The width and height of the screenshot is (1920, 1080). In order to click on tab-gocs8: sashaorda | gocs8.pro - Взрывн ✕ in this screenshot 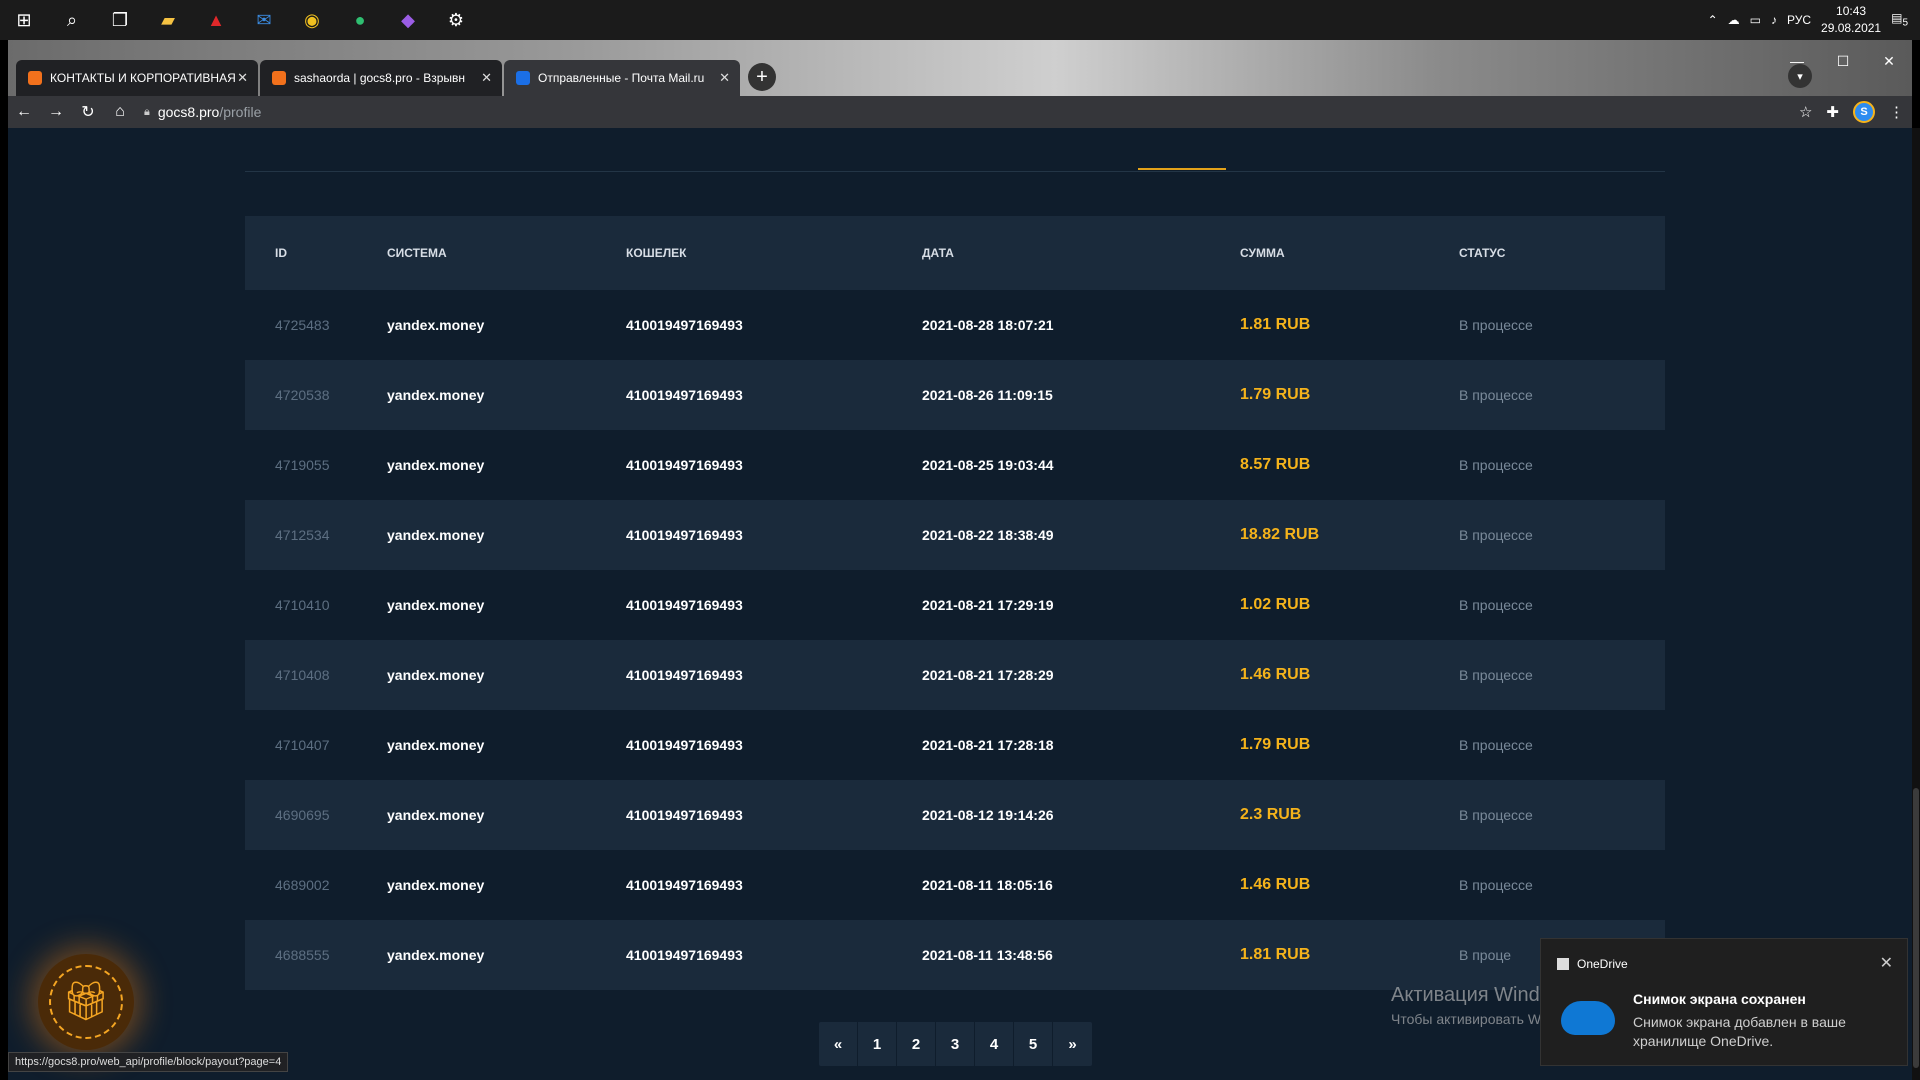, I will do `click(381, 78)`.